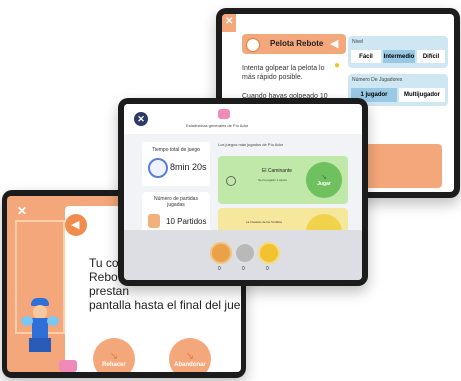 The width and height of the screenshot is (461, 381). I want to click on message-line-3: prestan, so click(109, 291).